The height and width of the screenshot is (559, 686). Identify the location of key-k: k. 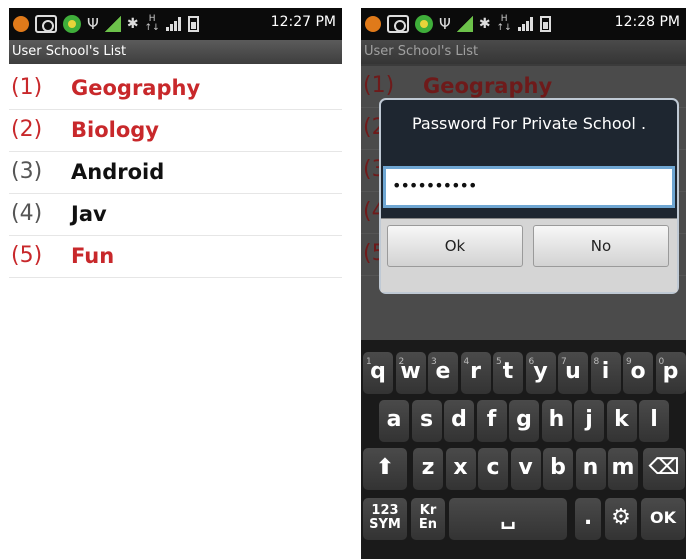
(621, 421).